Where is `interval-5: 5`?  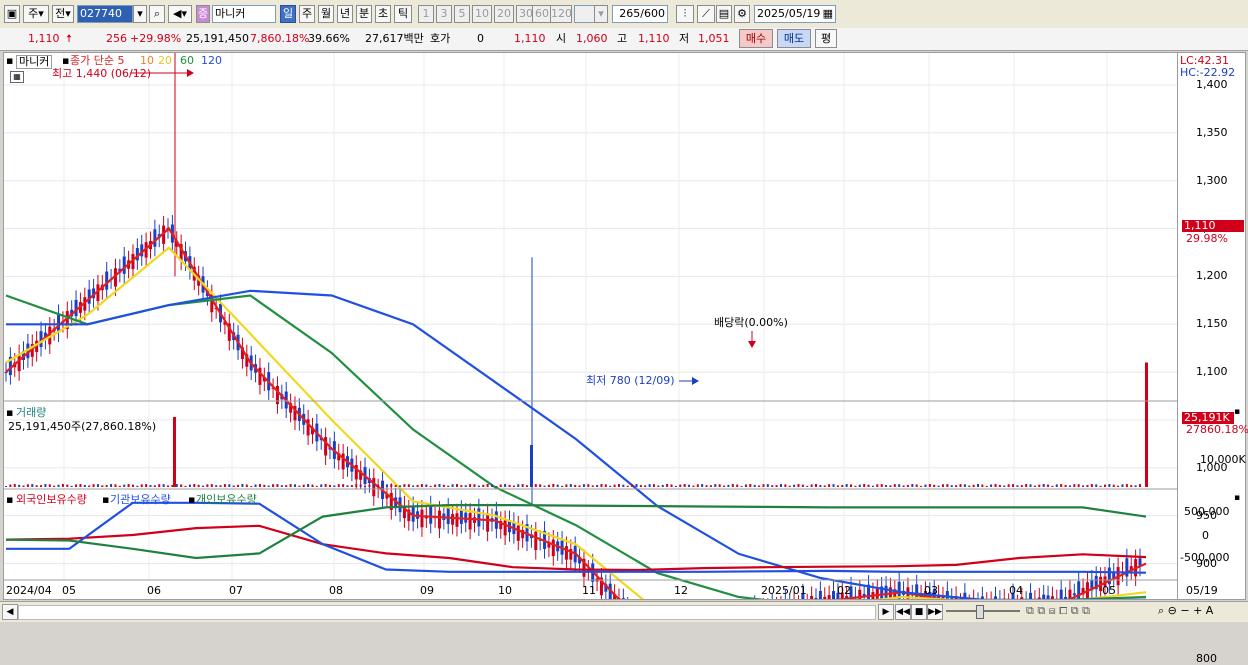 interval-5: 5 is located at coordinates (462, 14).